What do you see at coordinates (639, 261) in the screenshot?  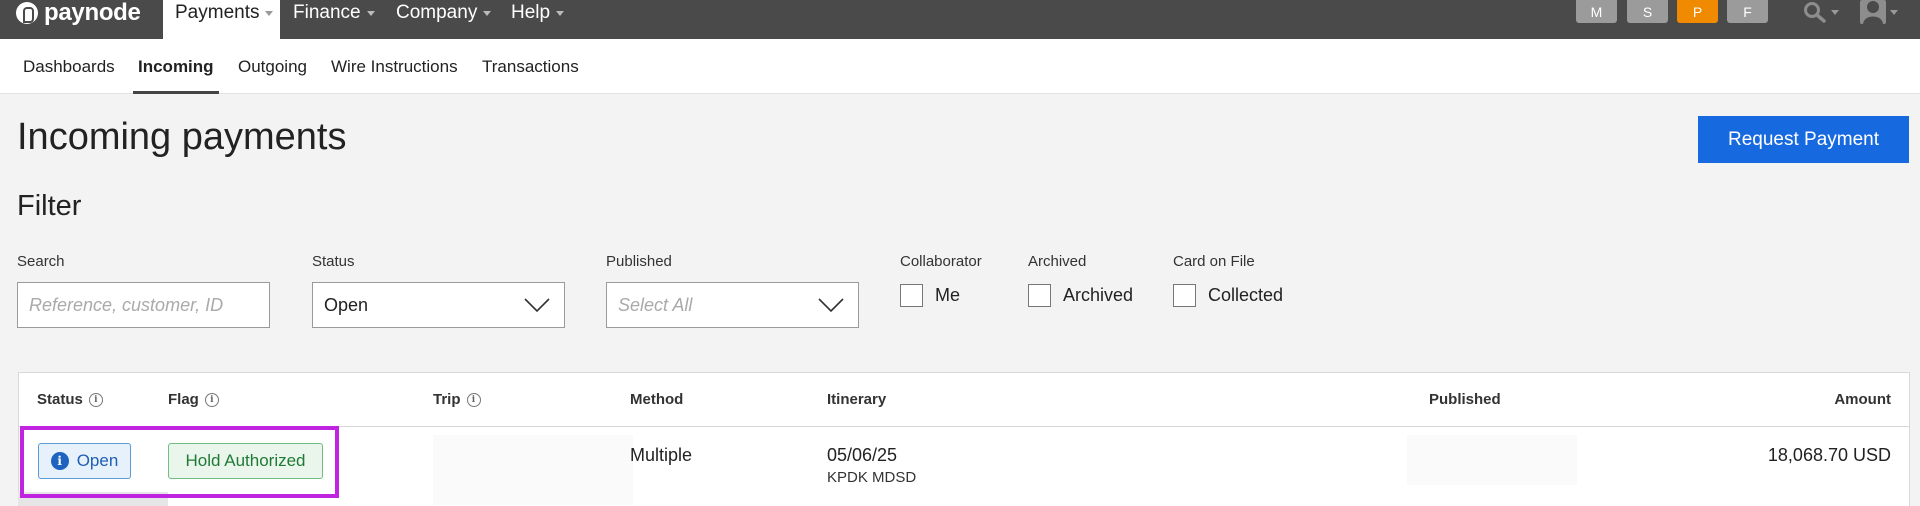 I see `published-label: Published` at bounding box center [639, 261].